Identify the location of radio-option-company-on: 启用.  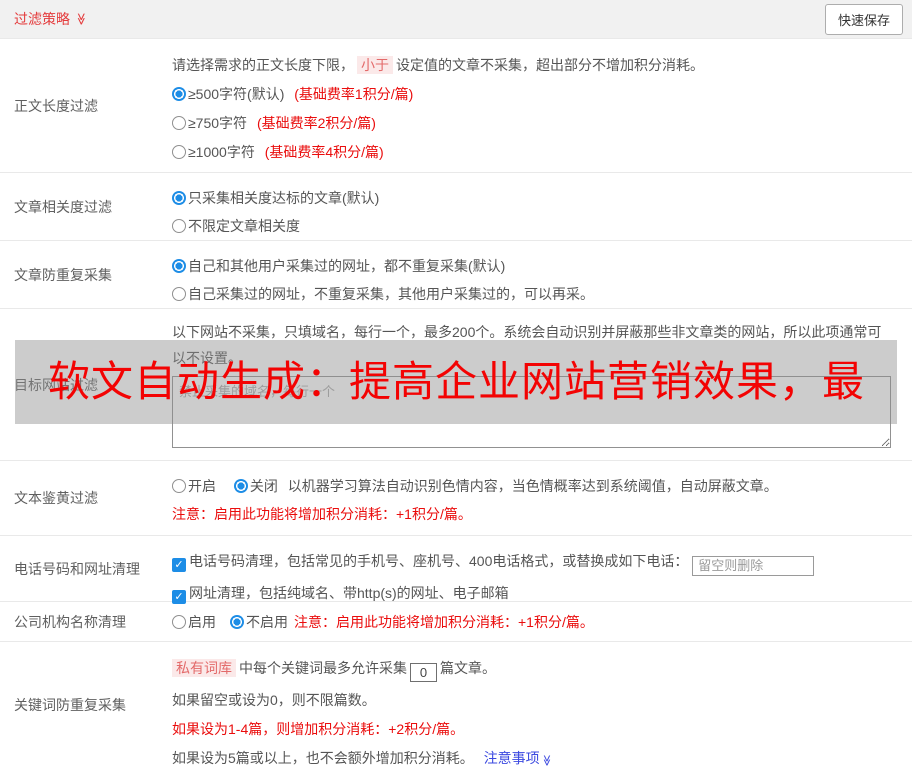
(194, 622).